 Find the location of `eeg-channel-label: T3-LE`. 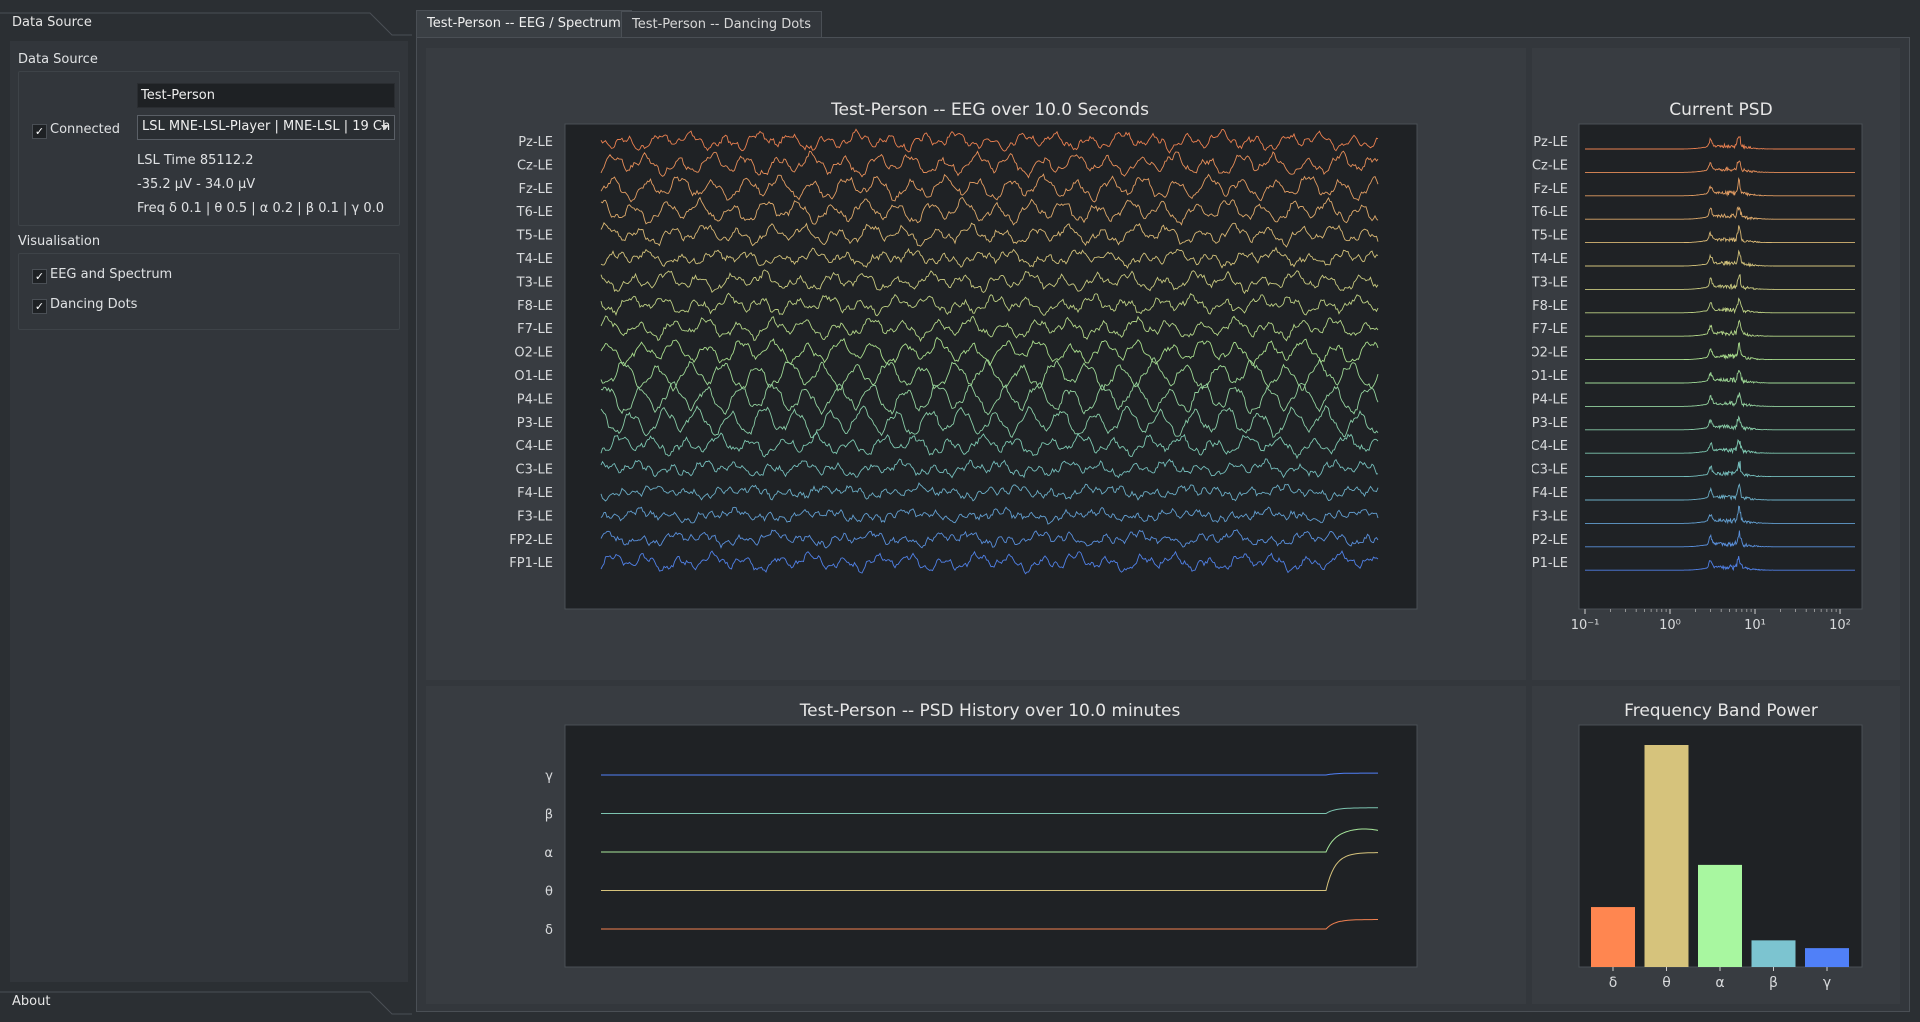

eeg-channel-label: T3-LE is located at coordinates (534, 282).